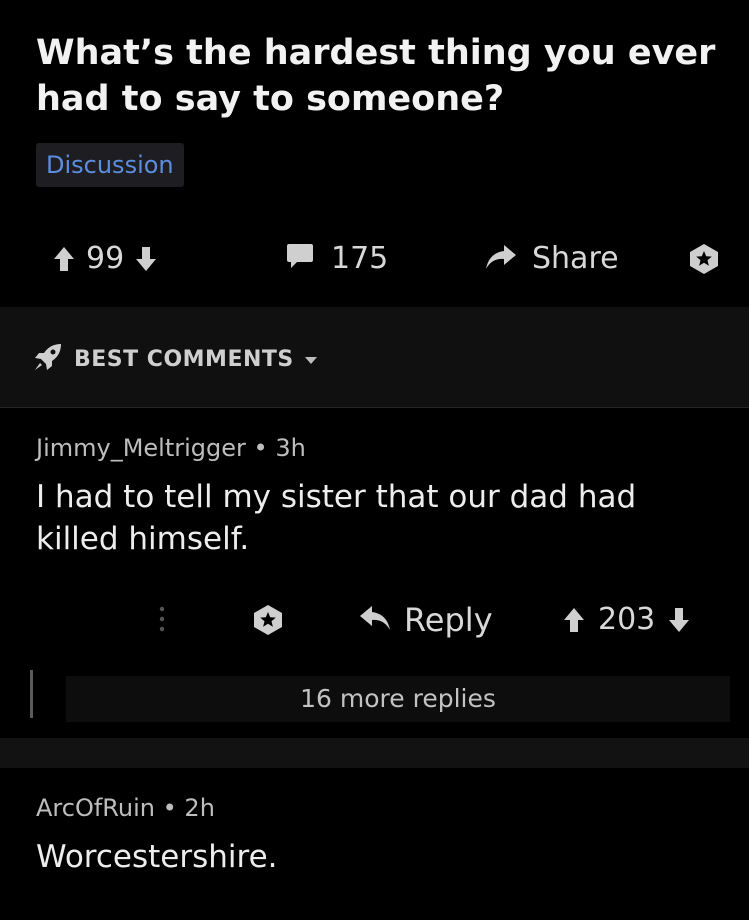 This screenshot has width=749, height=920. I want to click on comment-divider, so click(374, 753).